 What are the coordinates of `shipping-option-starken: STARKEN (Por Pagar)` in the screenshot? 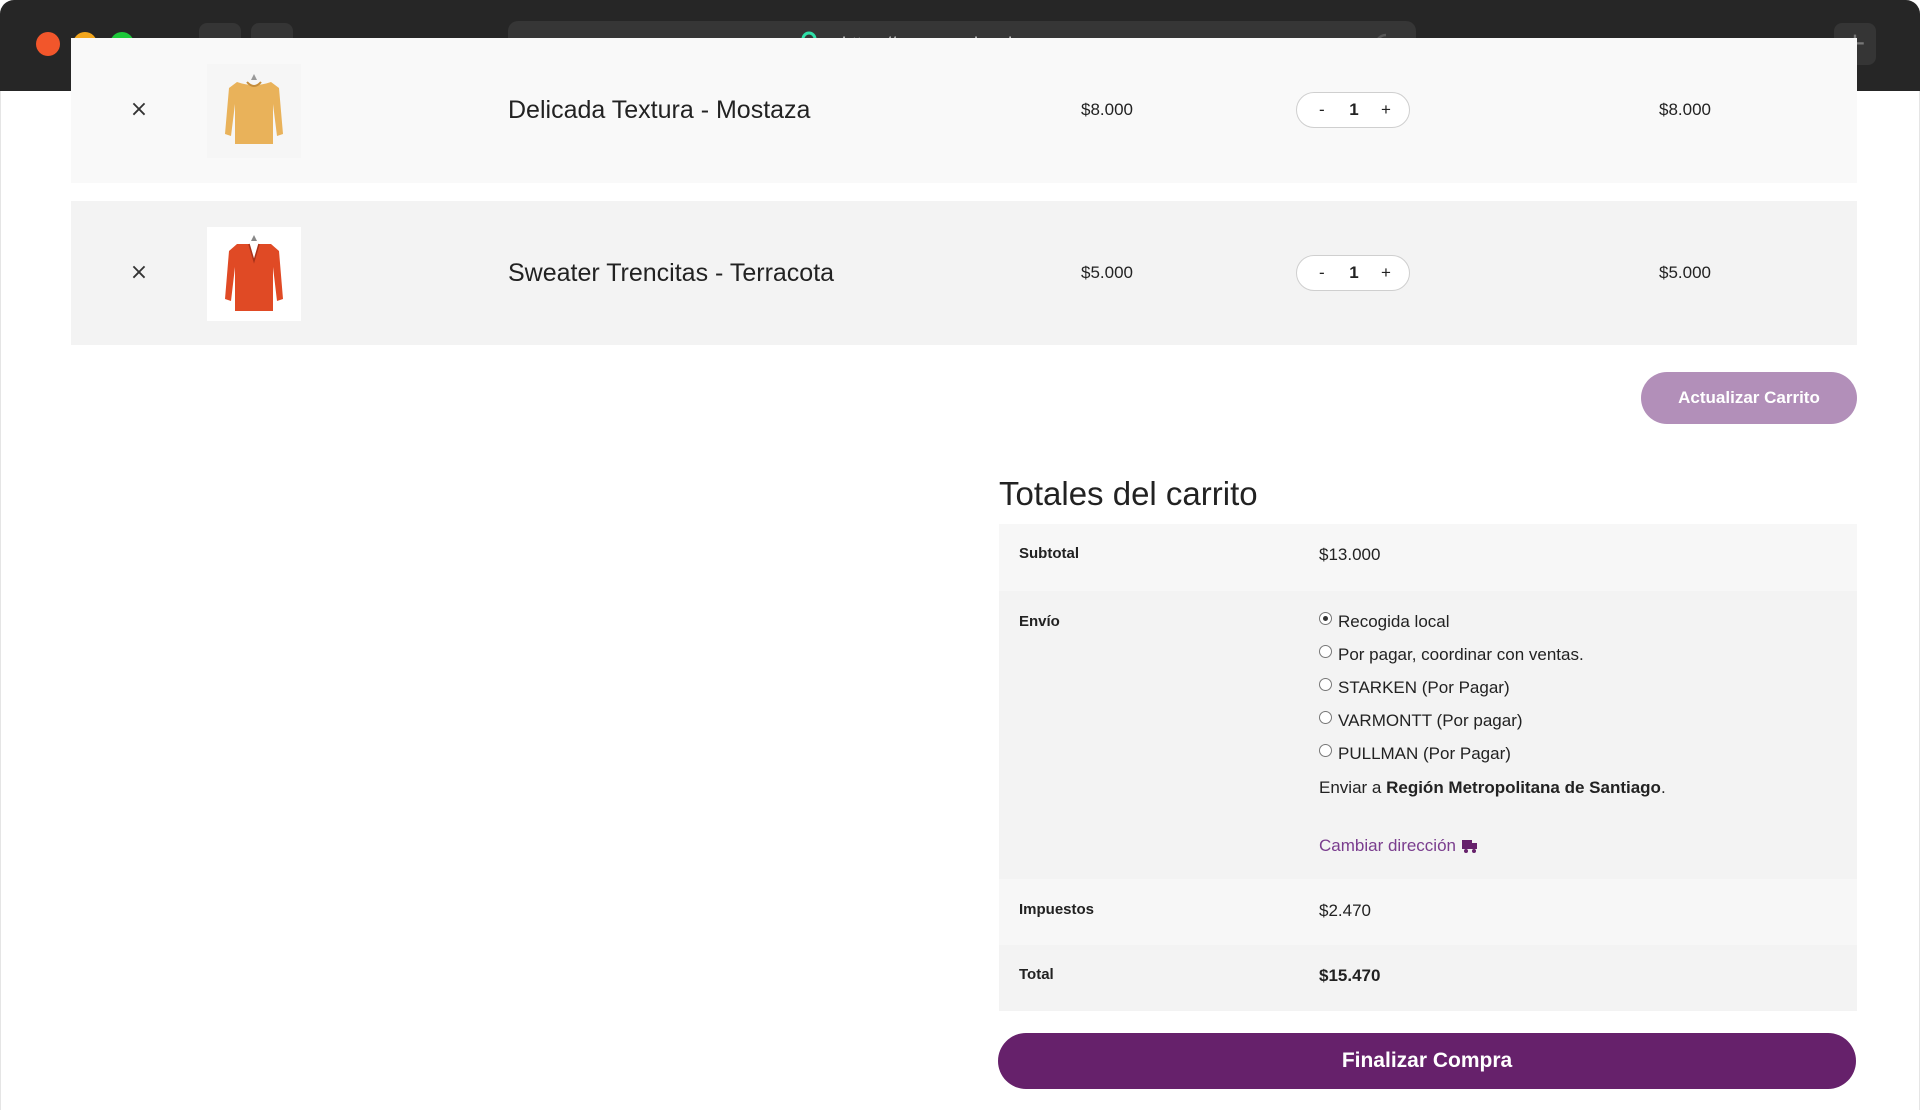 It's located at (1414, 688).